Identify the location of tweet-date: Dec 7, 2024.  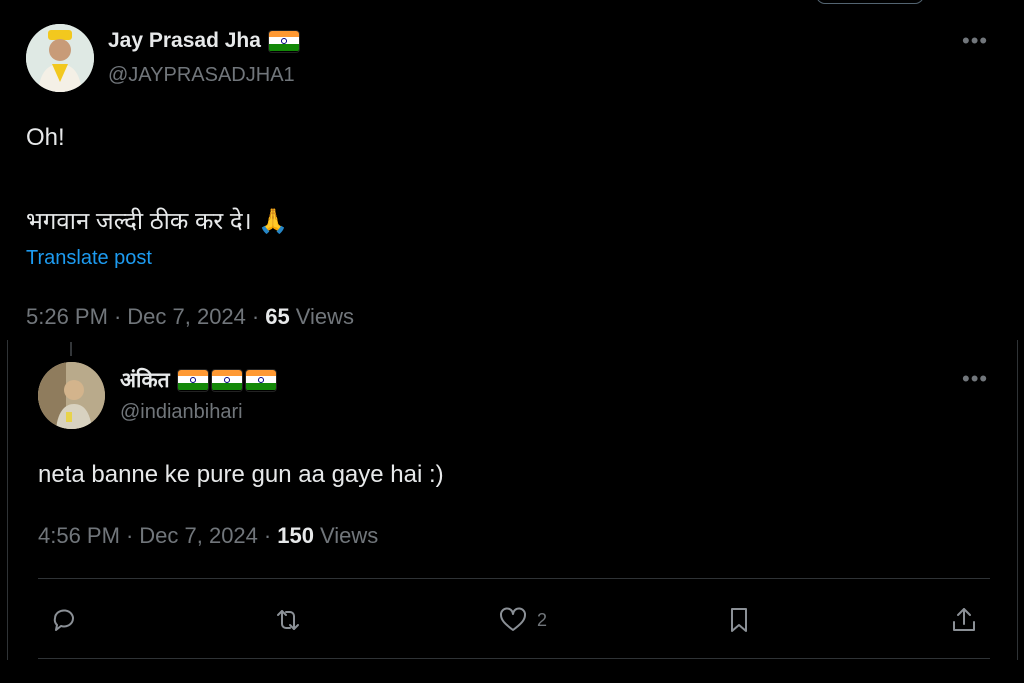
(186, 317).